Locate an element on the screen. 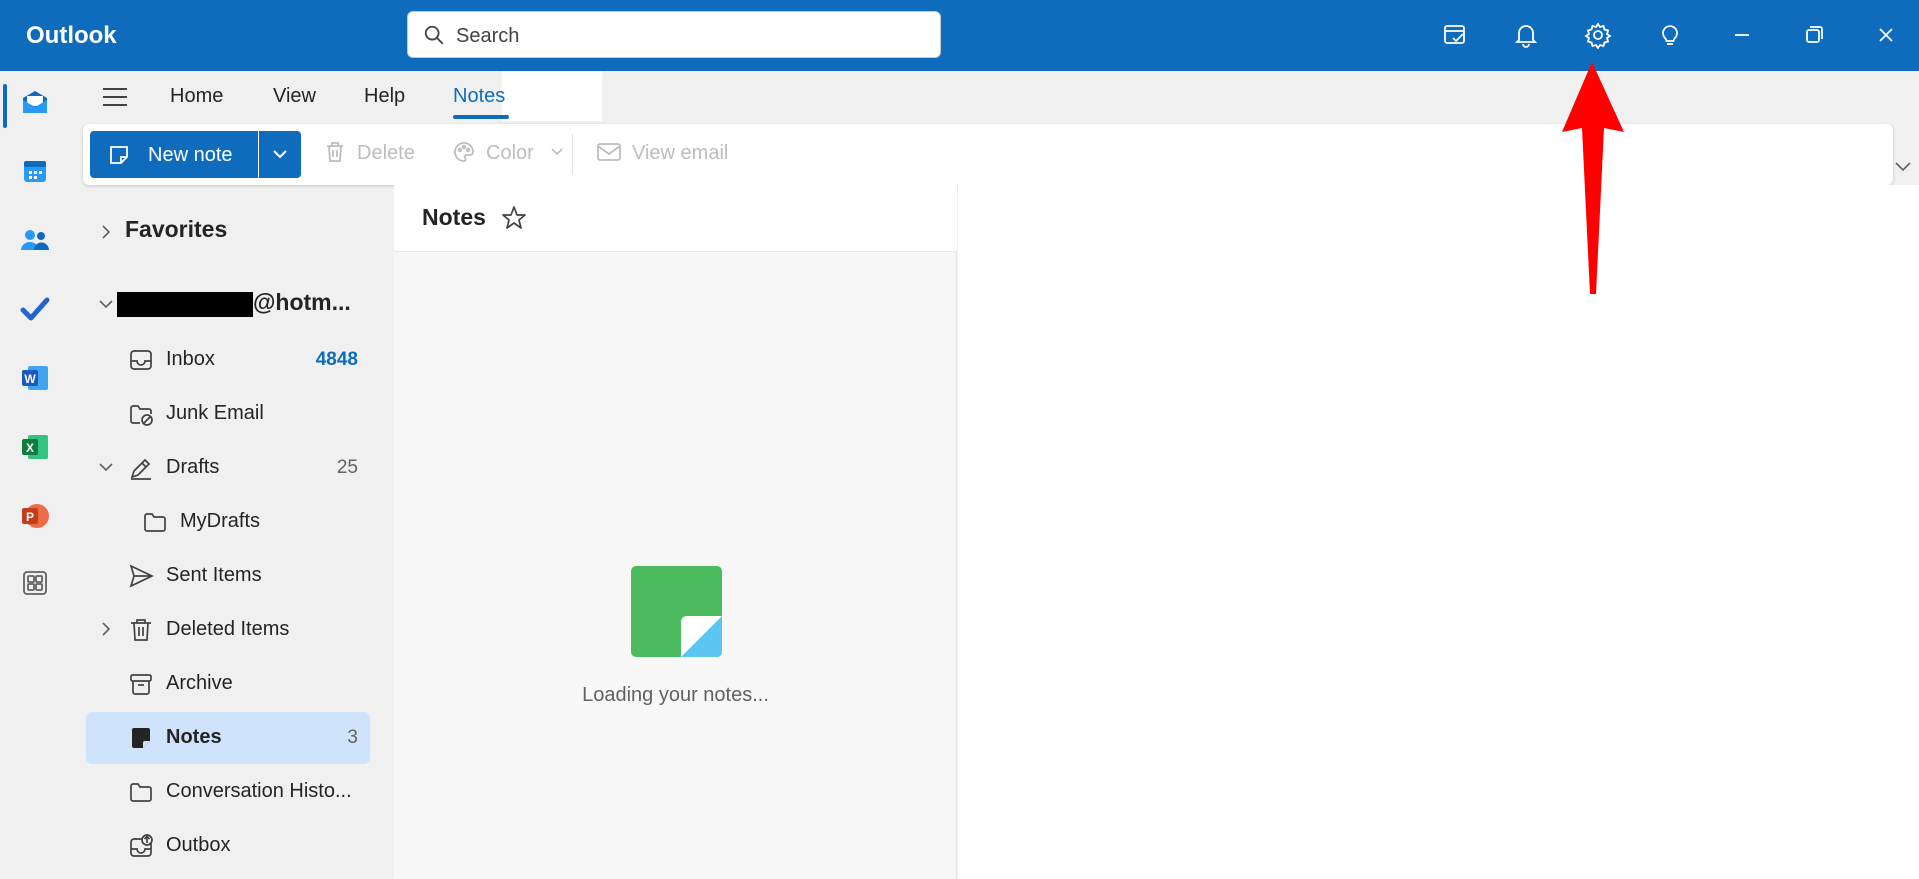 The height and width of the screenshot is (879, 1919). new-note-label: New note is located at coordinates (190, 155).